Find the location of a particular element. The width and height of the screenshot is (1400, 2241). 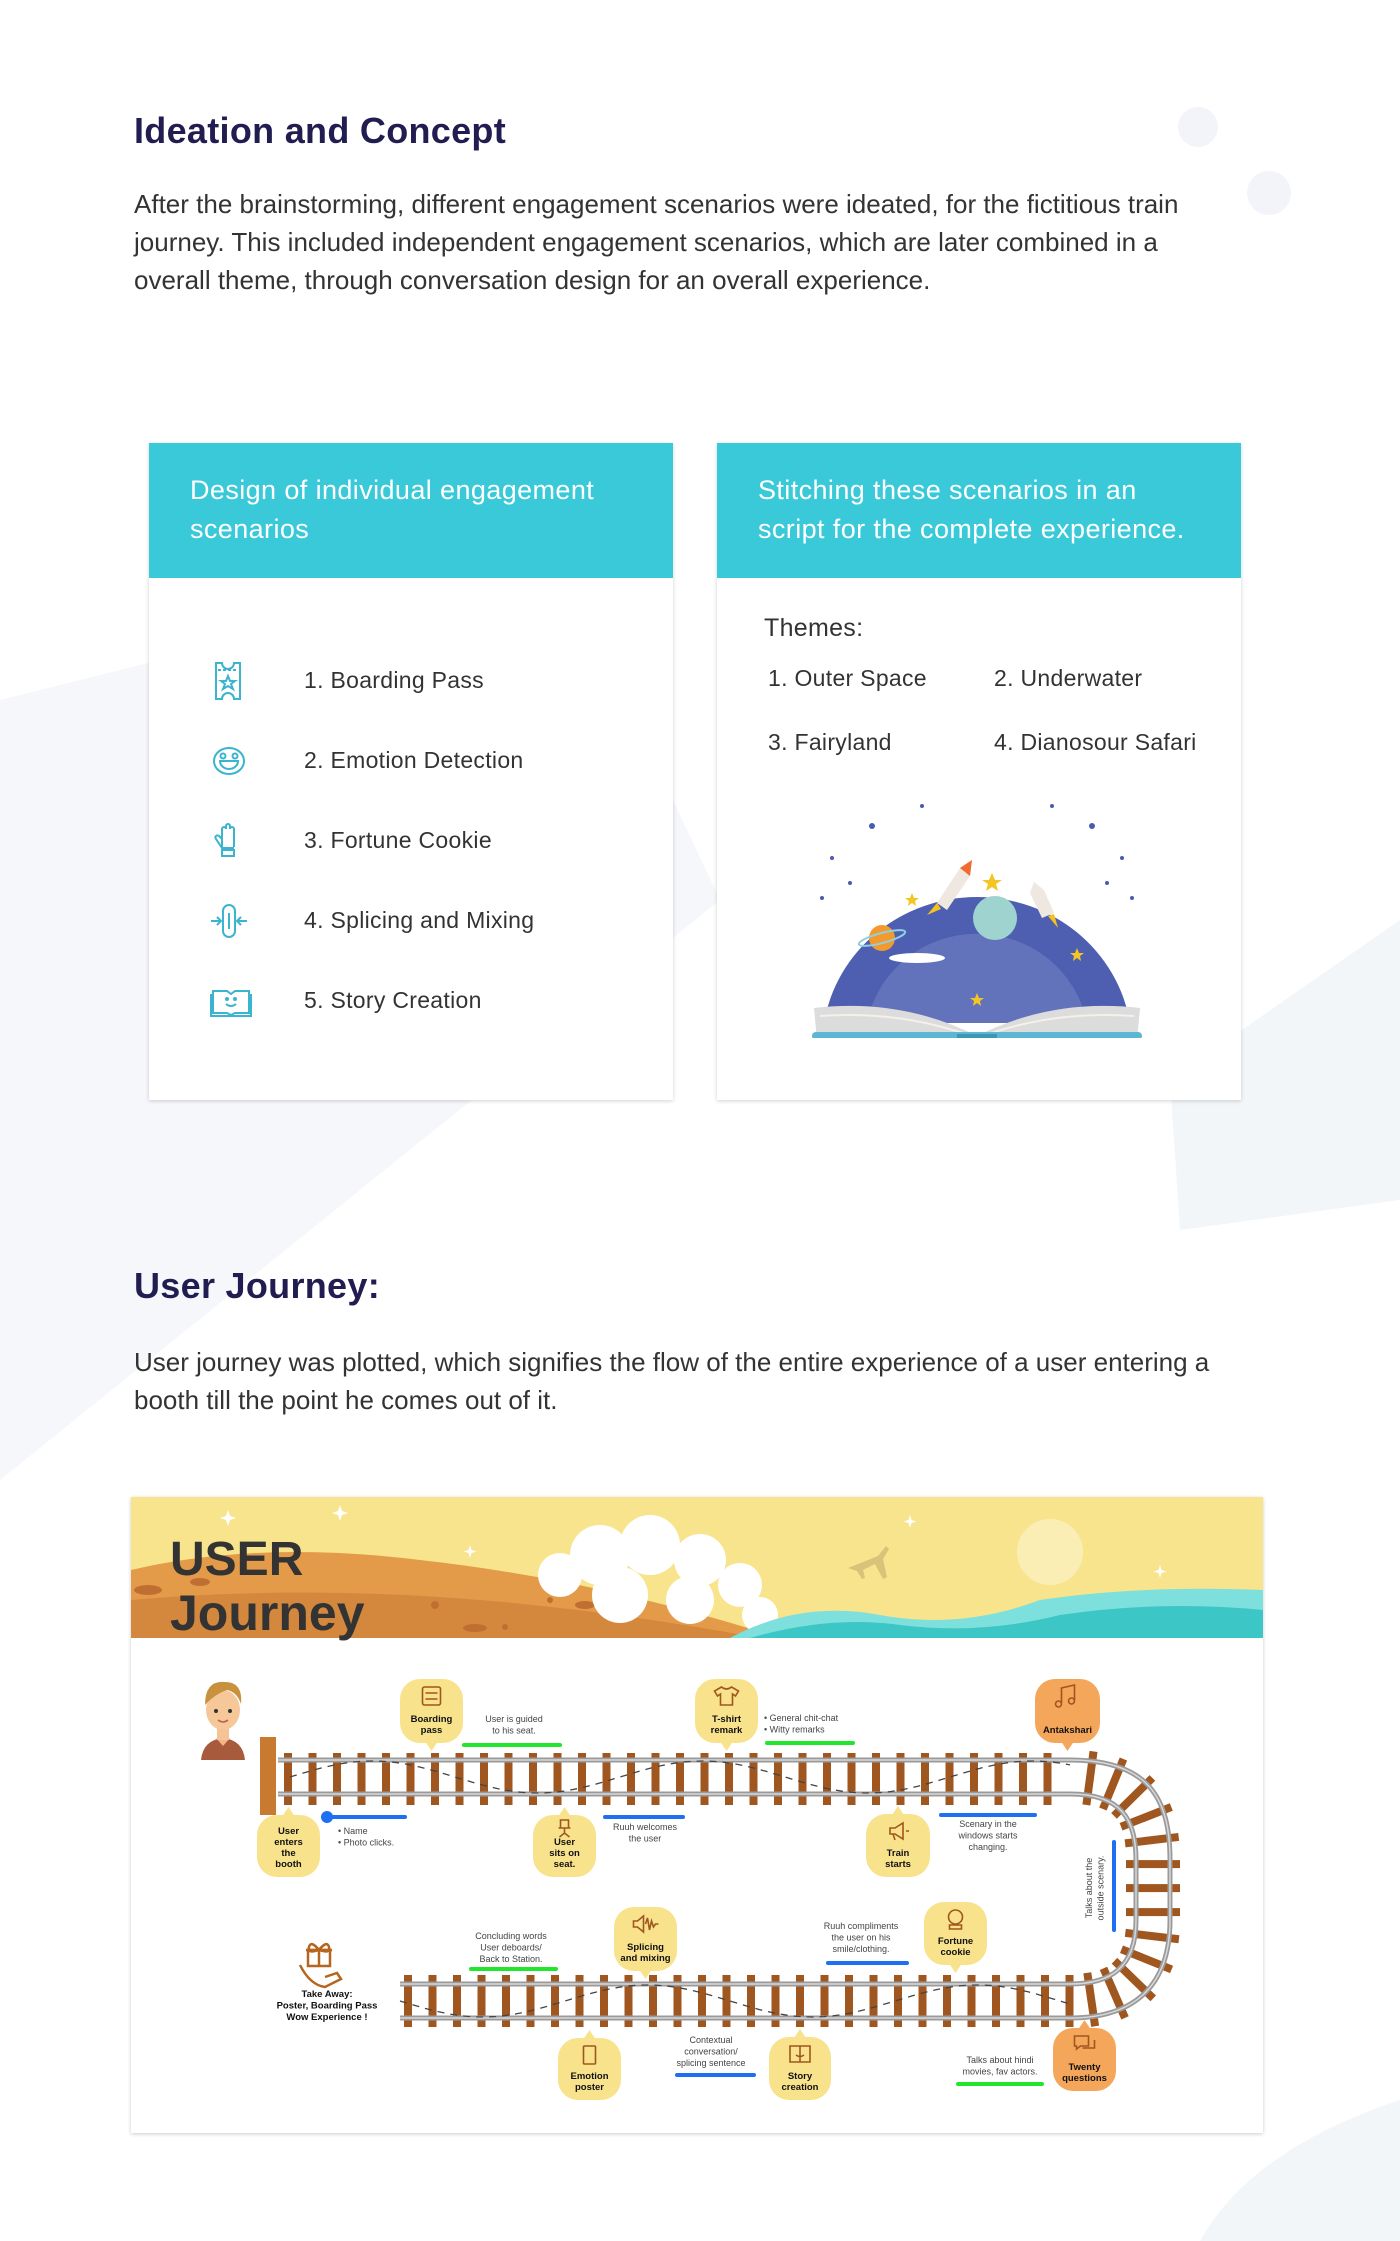

note-line: • Name is located at coordinates (353, 1831).